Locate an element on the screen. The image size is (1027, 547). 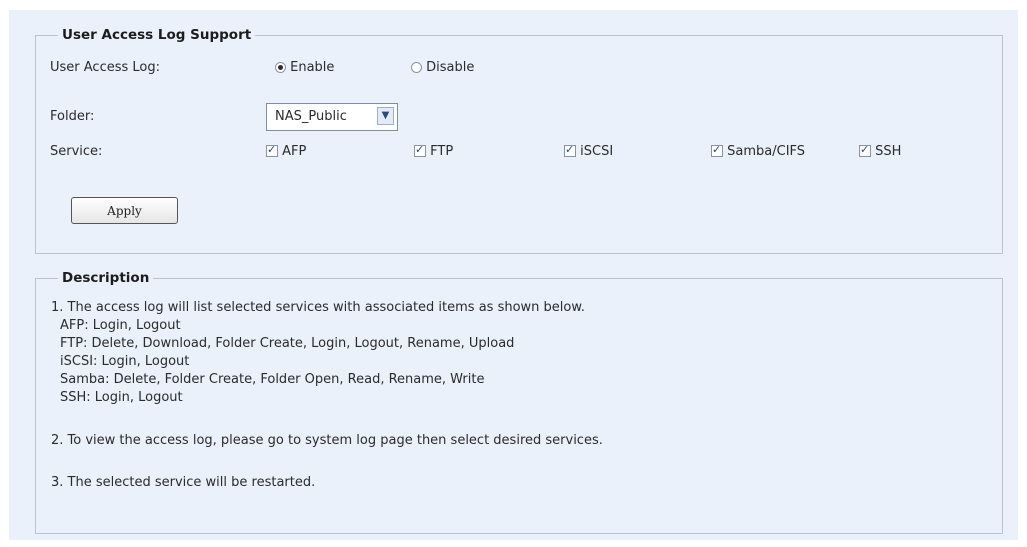
description-line: AFP: Login, Logout is located at coordinates (120, 325).